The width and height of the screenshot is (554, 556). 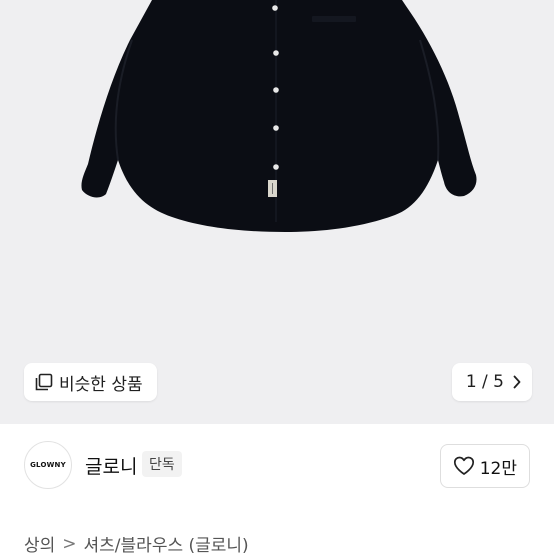 What do you see at coordinates (517, 382) in the screenshot?
I see `chevron-right-icon` at bounding box center [517, 382].